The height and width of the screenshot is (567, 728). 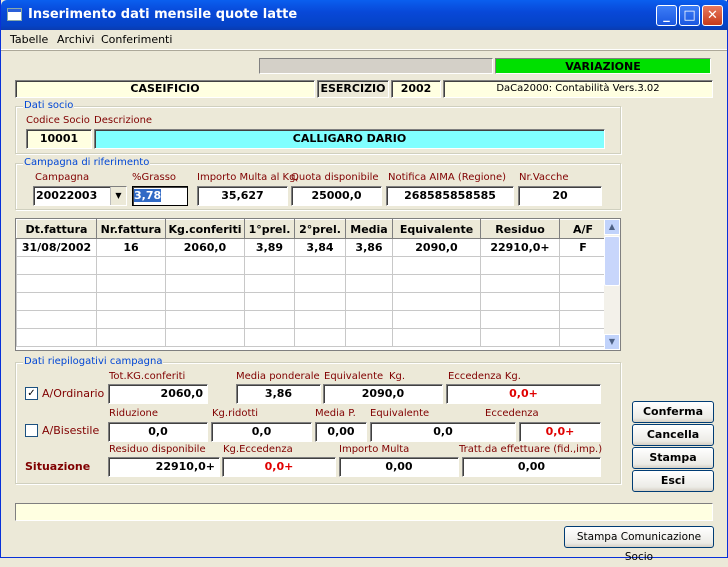 What do you see at coordinates (520, 247) in the screenshot?
I see `cell: 22910,0+` at bounding box center [520, 247].